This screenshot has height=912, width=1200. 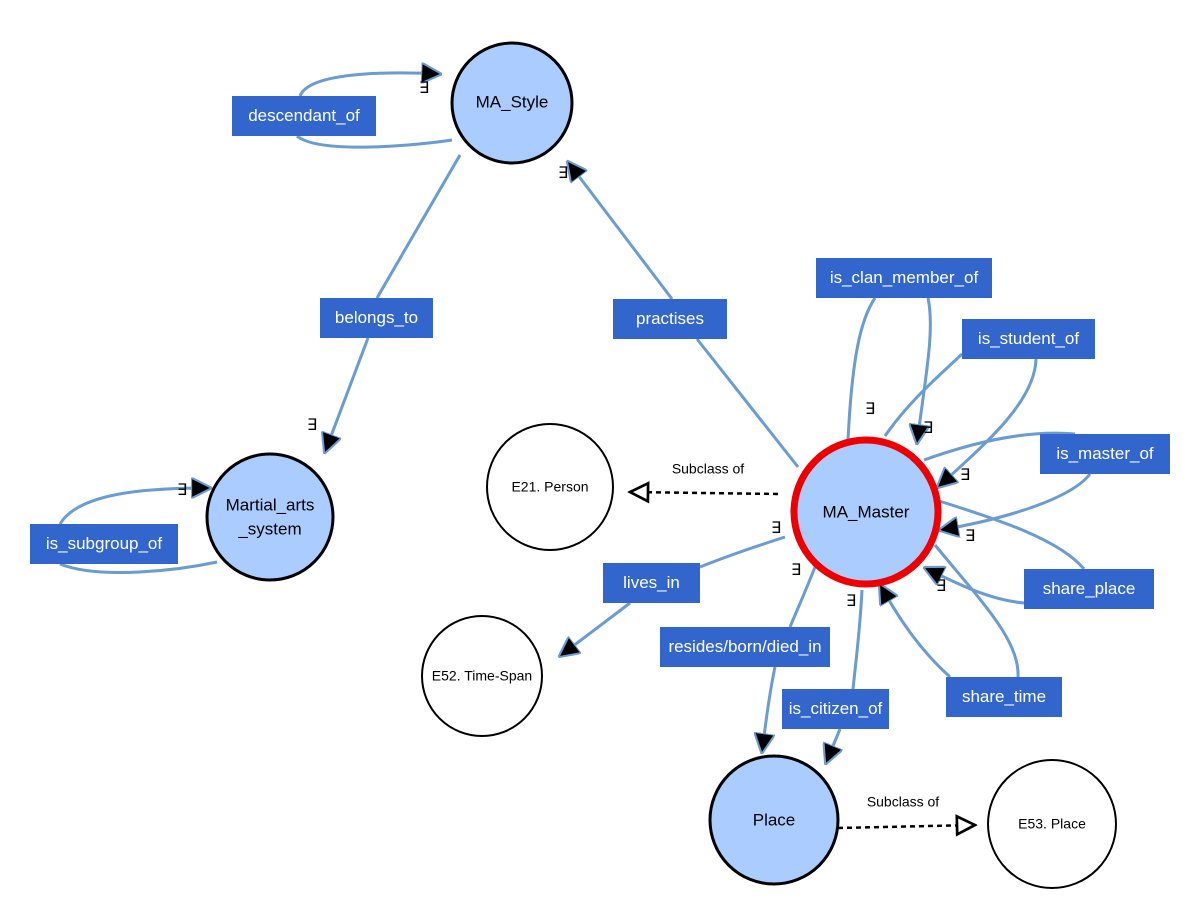 What do you see at coordinates (916, 632) in the screenshot?
I see `edge-share-time-b` at bounding box center [916, 632].